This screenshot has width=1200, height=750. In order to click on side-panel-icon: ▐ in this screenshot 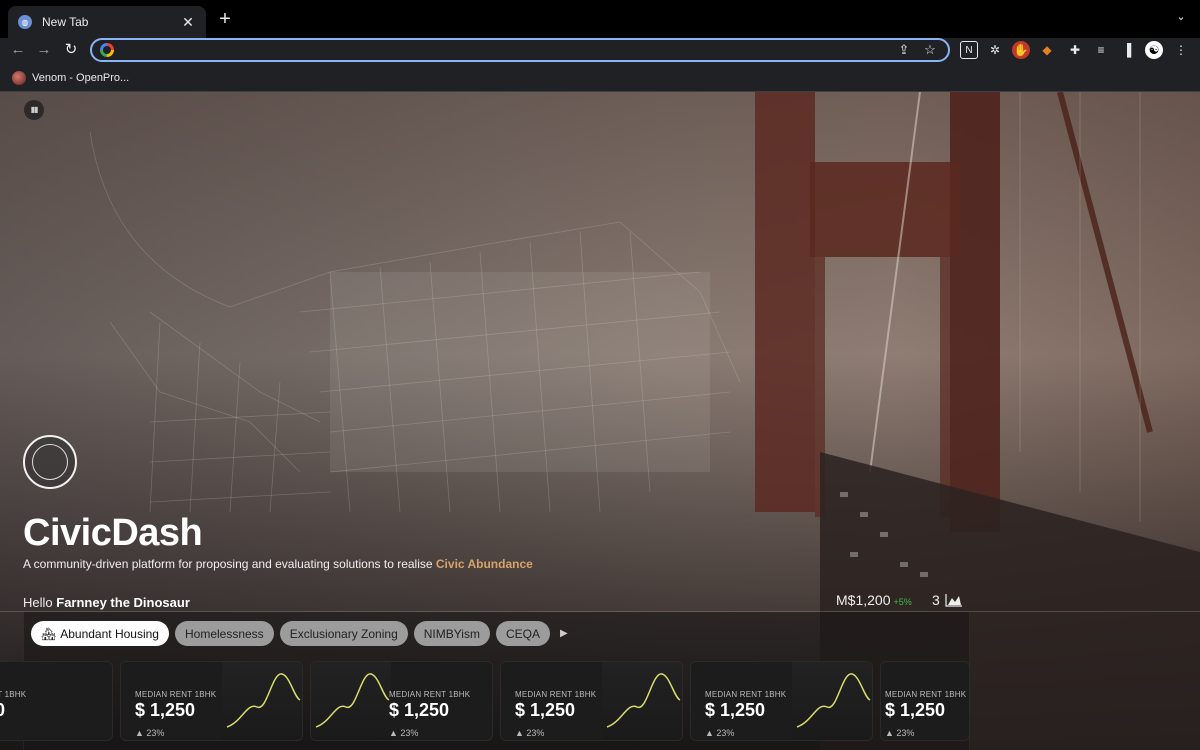, I will do `click(1127, 50)`.